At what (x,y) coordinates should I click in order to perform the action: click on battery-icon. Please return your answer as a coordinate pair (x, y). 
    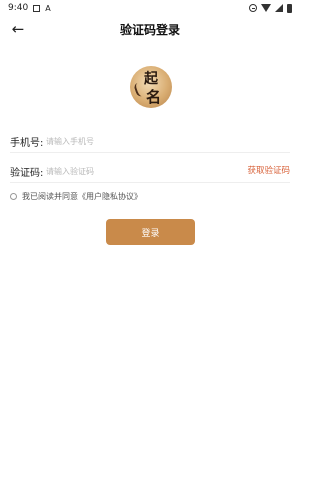
    Looking at the image, I should click on (289, 8).